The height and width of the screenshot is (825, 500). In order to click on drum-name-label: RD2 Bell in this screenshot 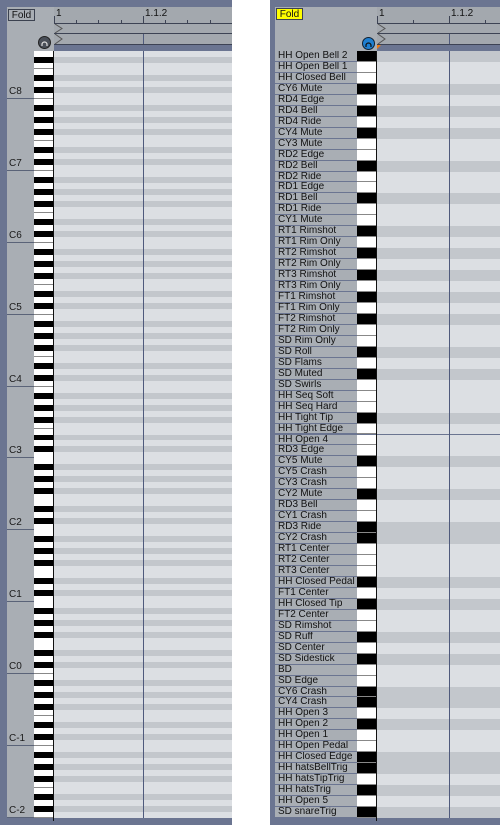, I will do `click(316, 166)`.